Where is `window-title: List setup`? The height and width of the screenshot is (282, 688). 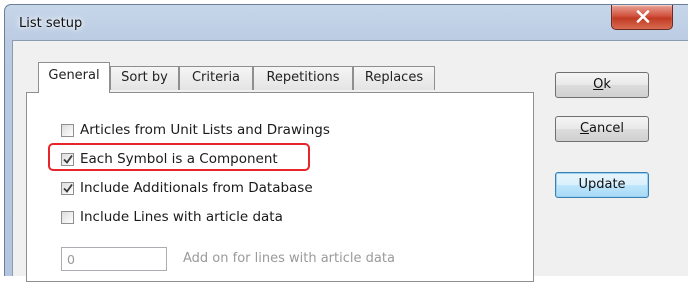
window-title: List setup is located at coordinates (50, 23).